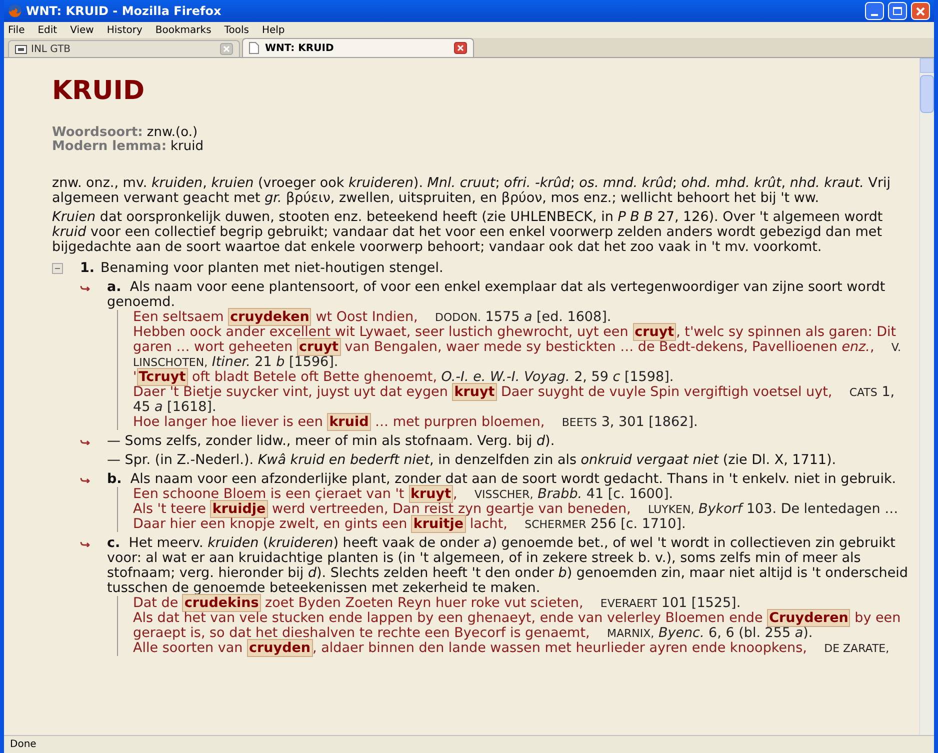 The width and height of the screenshot is (938, 753). I want to click on subsense-definition: b. Als naam voor een afzonderlijke plant, zonder dat aan de soort wordt gedacht. Thans in 't enkelv. niet in gebruik., so click(502, 479).